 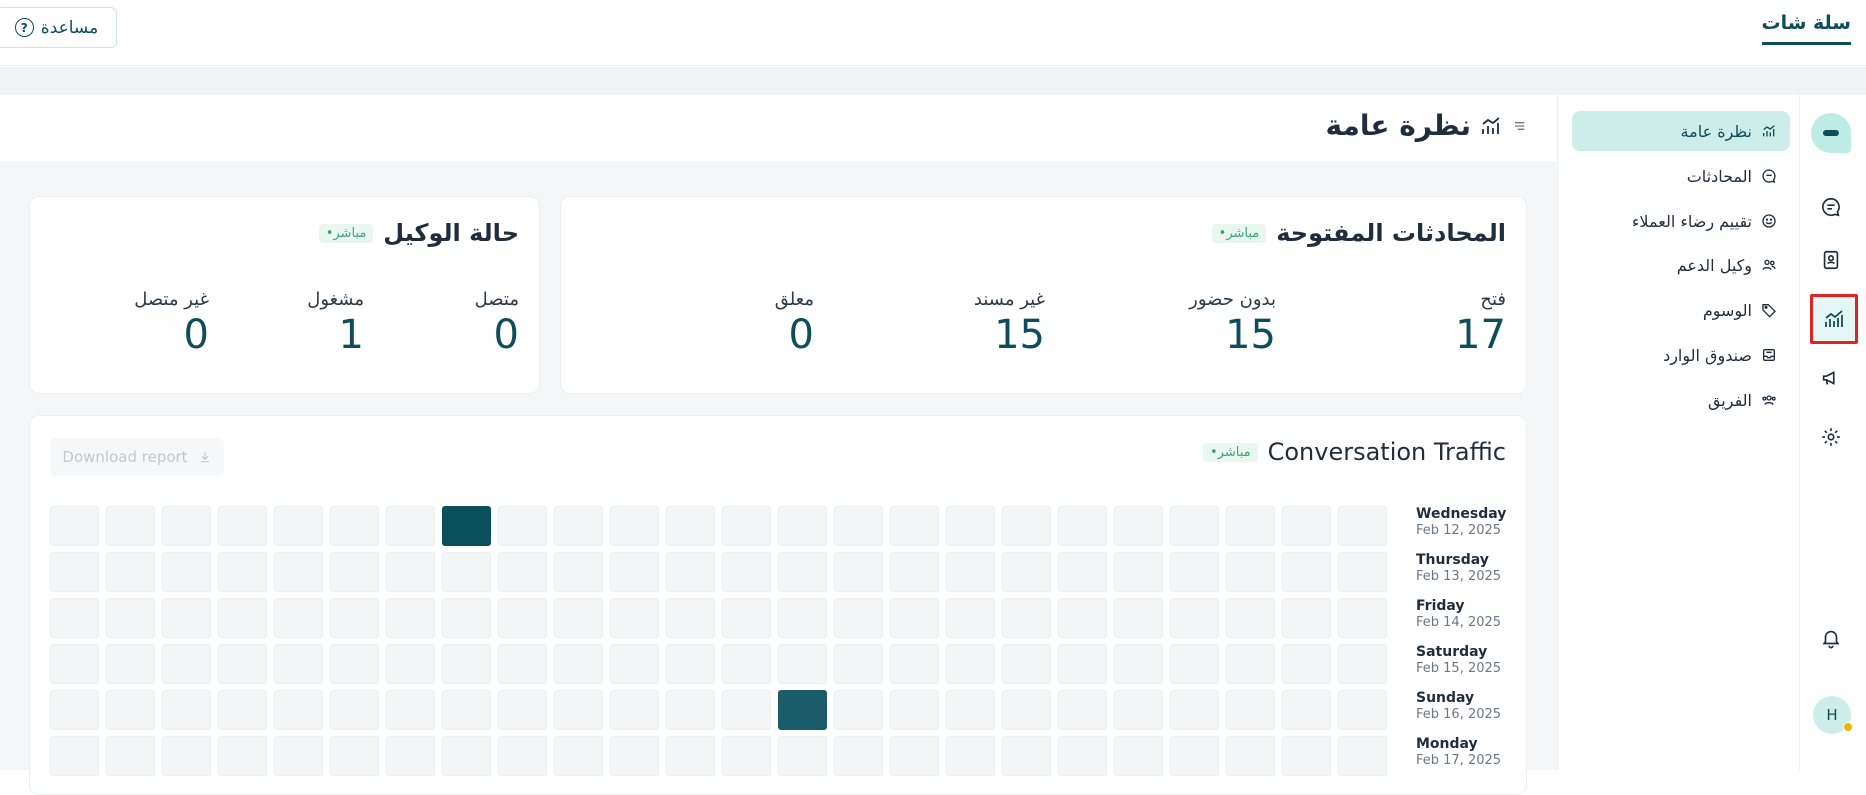 What do you see at coordinates (1519, 126) in the screenshot?
I see `menu-lines-icon` at bounding box center [1519, 126].